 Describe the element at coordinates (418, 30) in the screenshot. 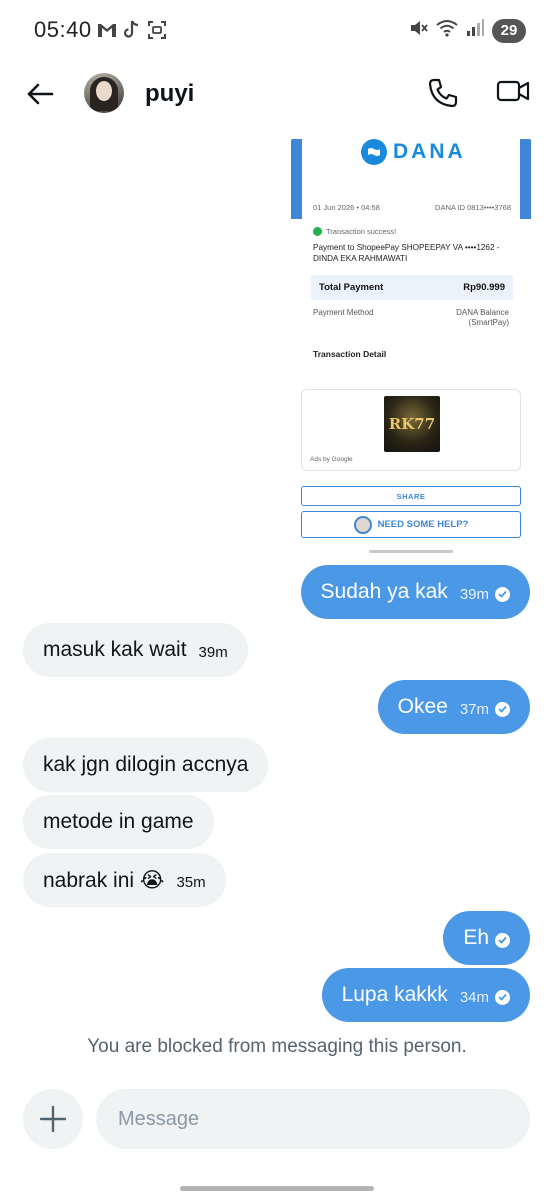

I see `mute-icon` at that location.